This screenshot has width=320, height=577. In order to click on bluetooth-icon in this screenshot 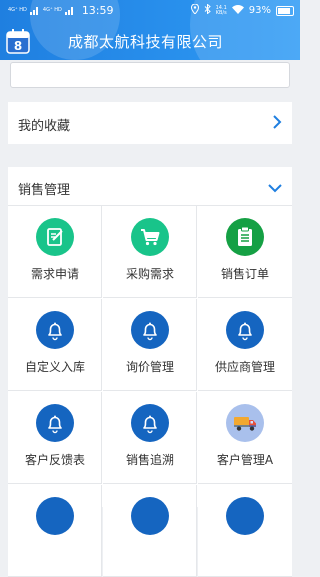, I will do `click(207, 10)`.